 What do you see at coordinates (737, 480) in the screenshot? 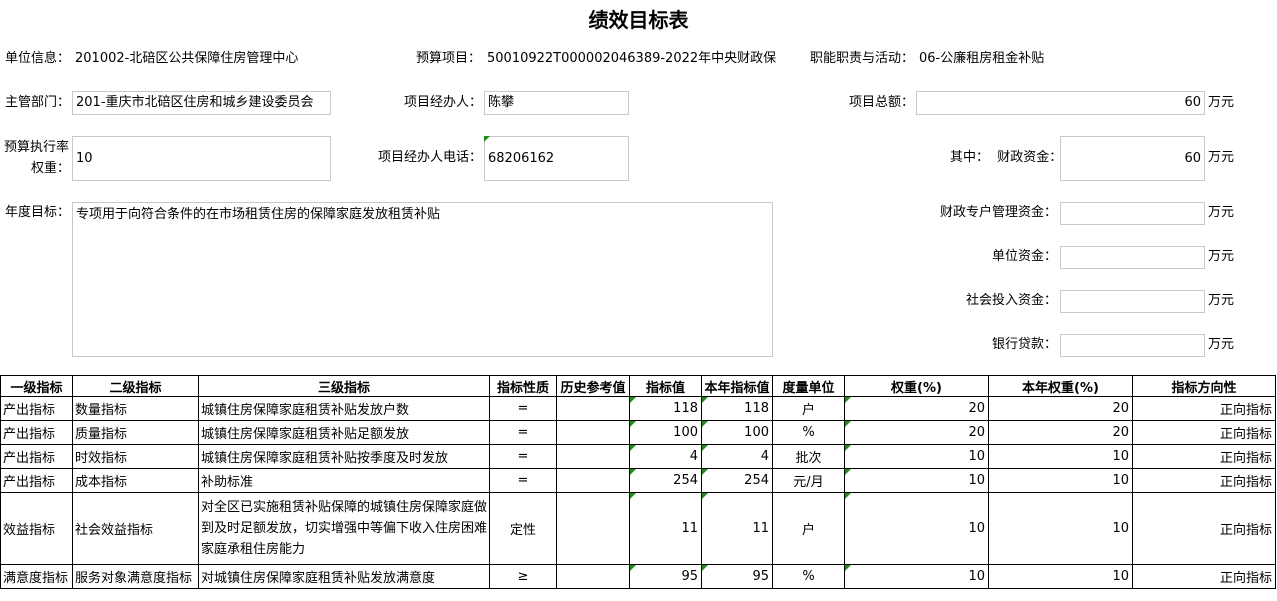
I see `cell-year-value: 254` at bounding box center [737, 480].